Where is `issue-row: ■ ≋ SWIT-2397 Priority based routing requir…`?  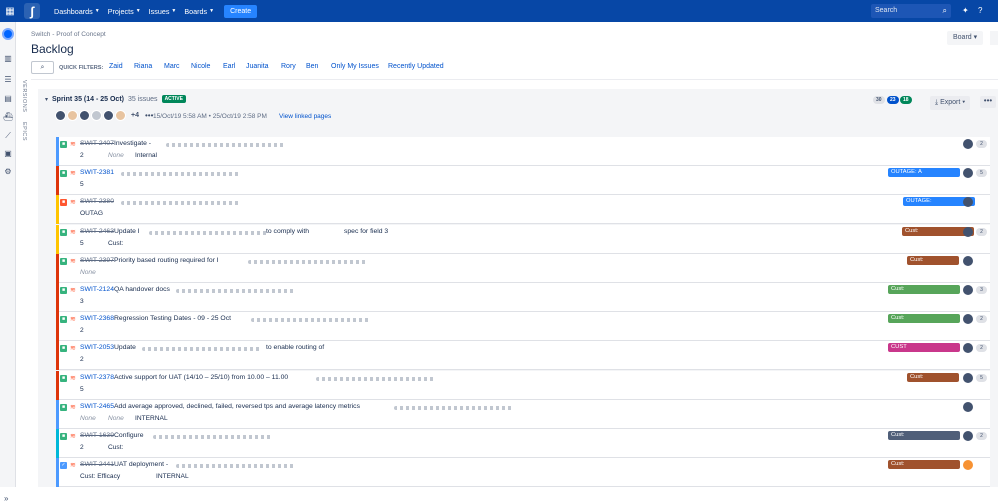 issue-row: ■ ≋ SWIT-2397 Priority based routing requir… is located at coordinates (523, 268).